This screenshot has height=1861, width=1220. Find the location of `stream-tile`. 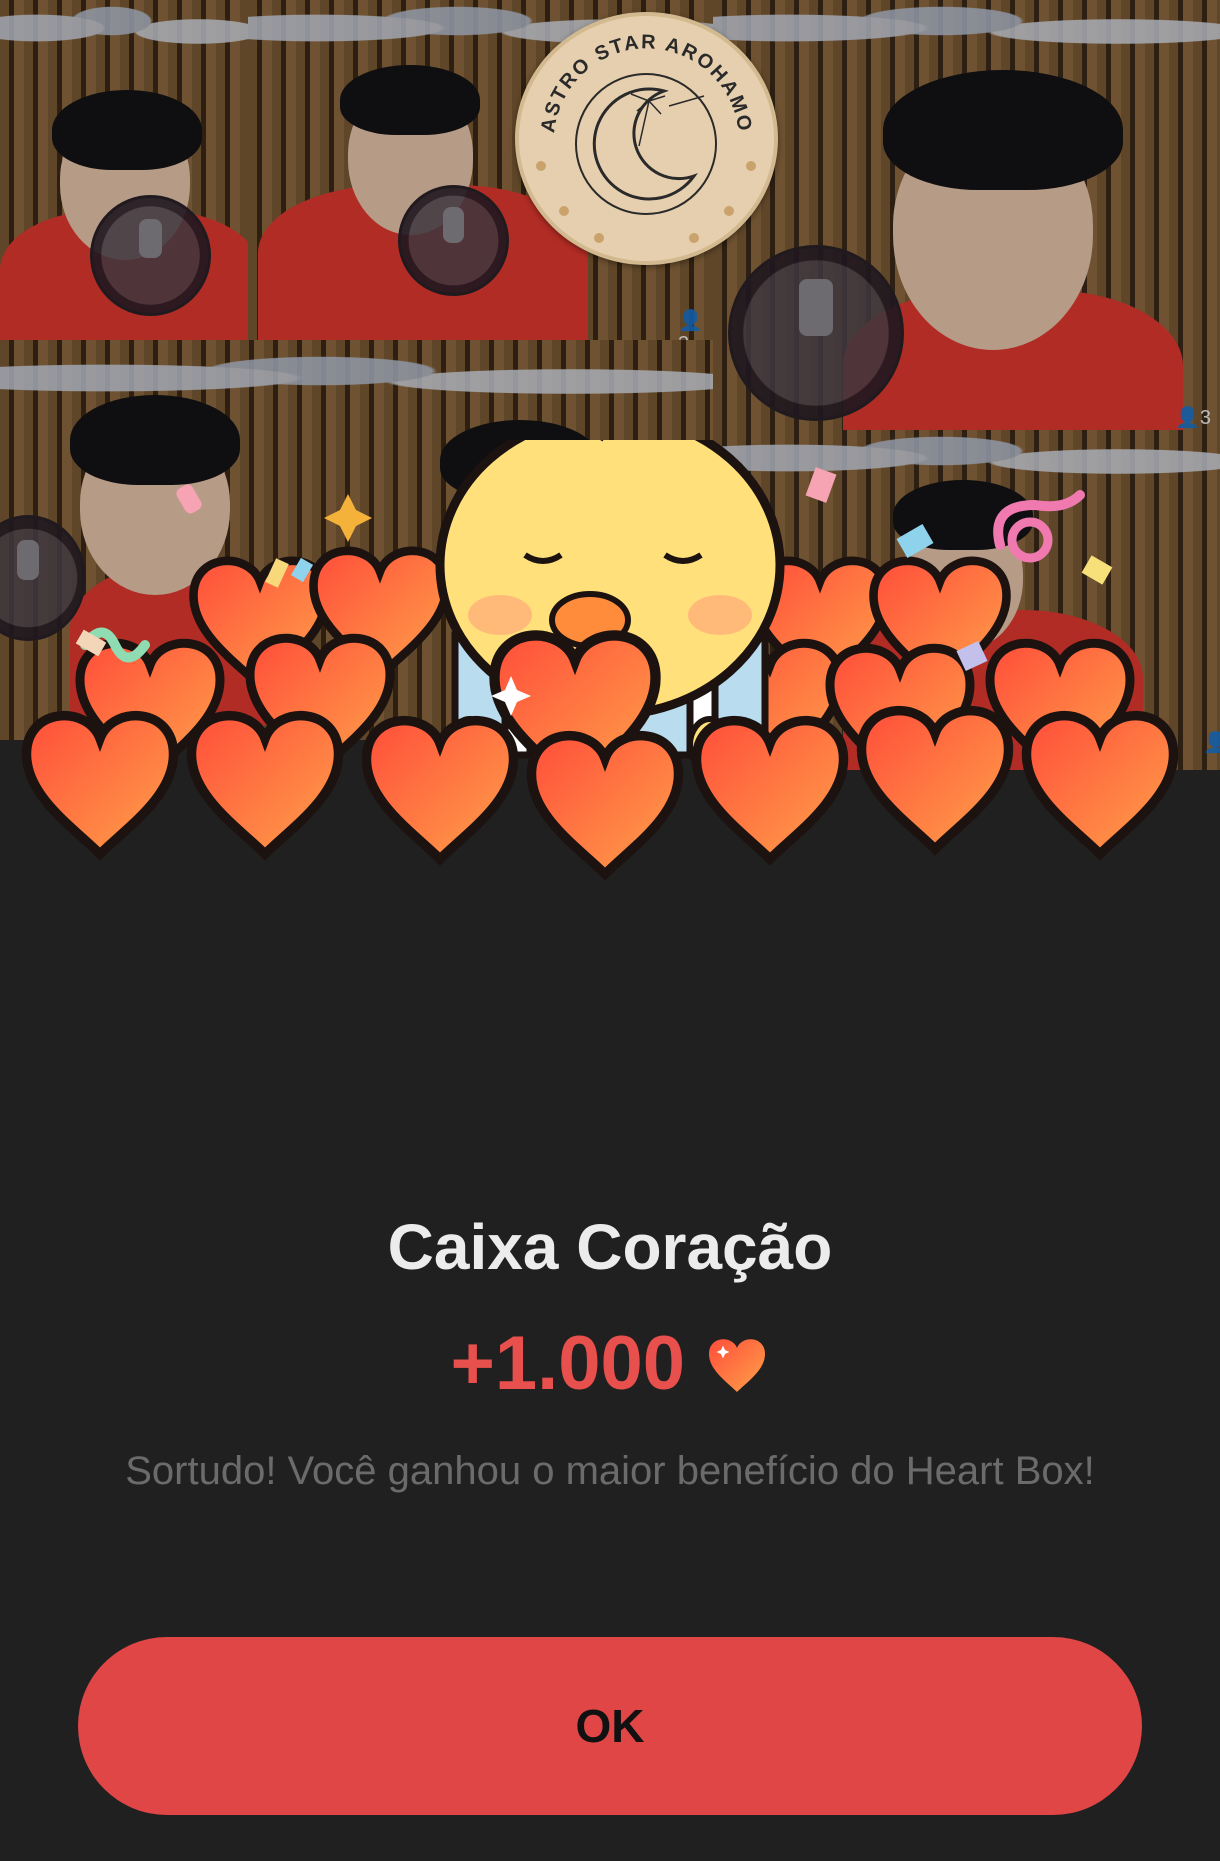

stream-tile is located at coordinates (124, 170).